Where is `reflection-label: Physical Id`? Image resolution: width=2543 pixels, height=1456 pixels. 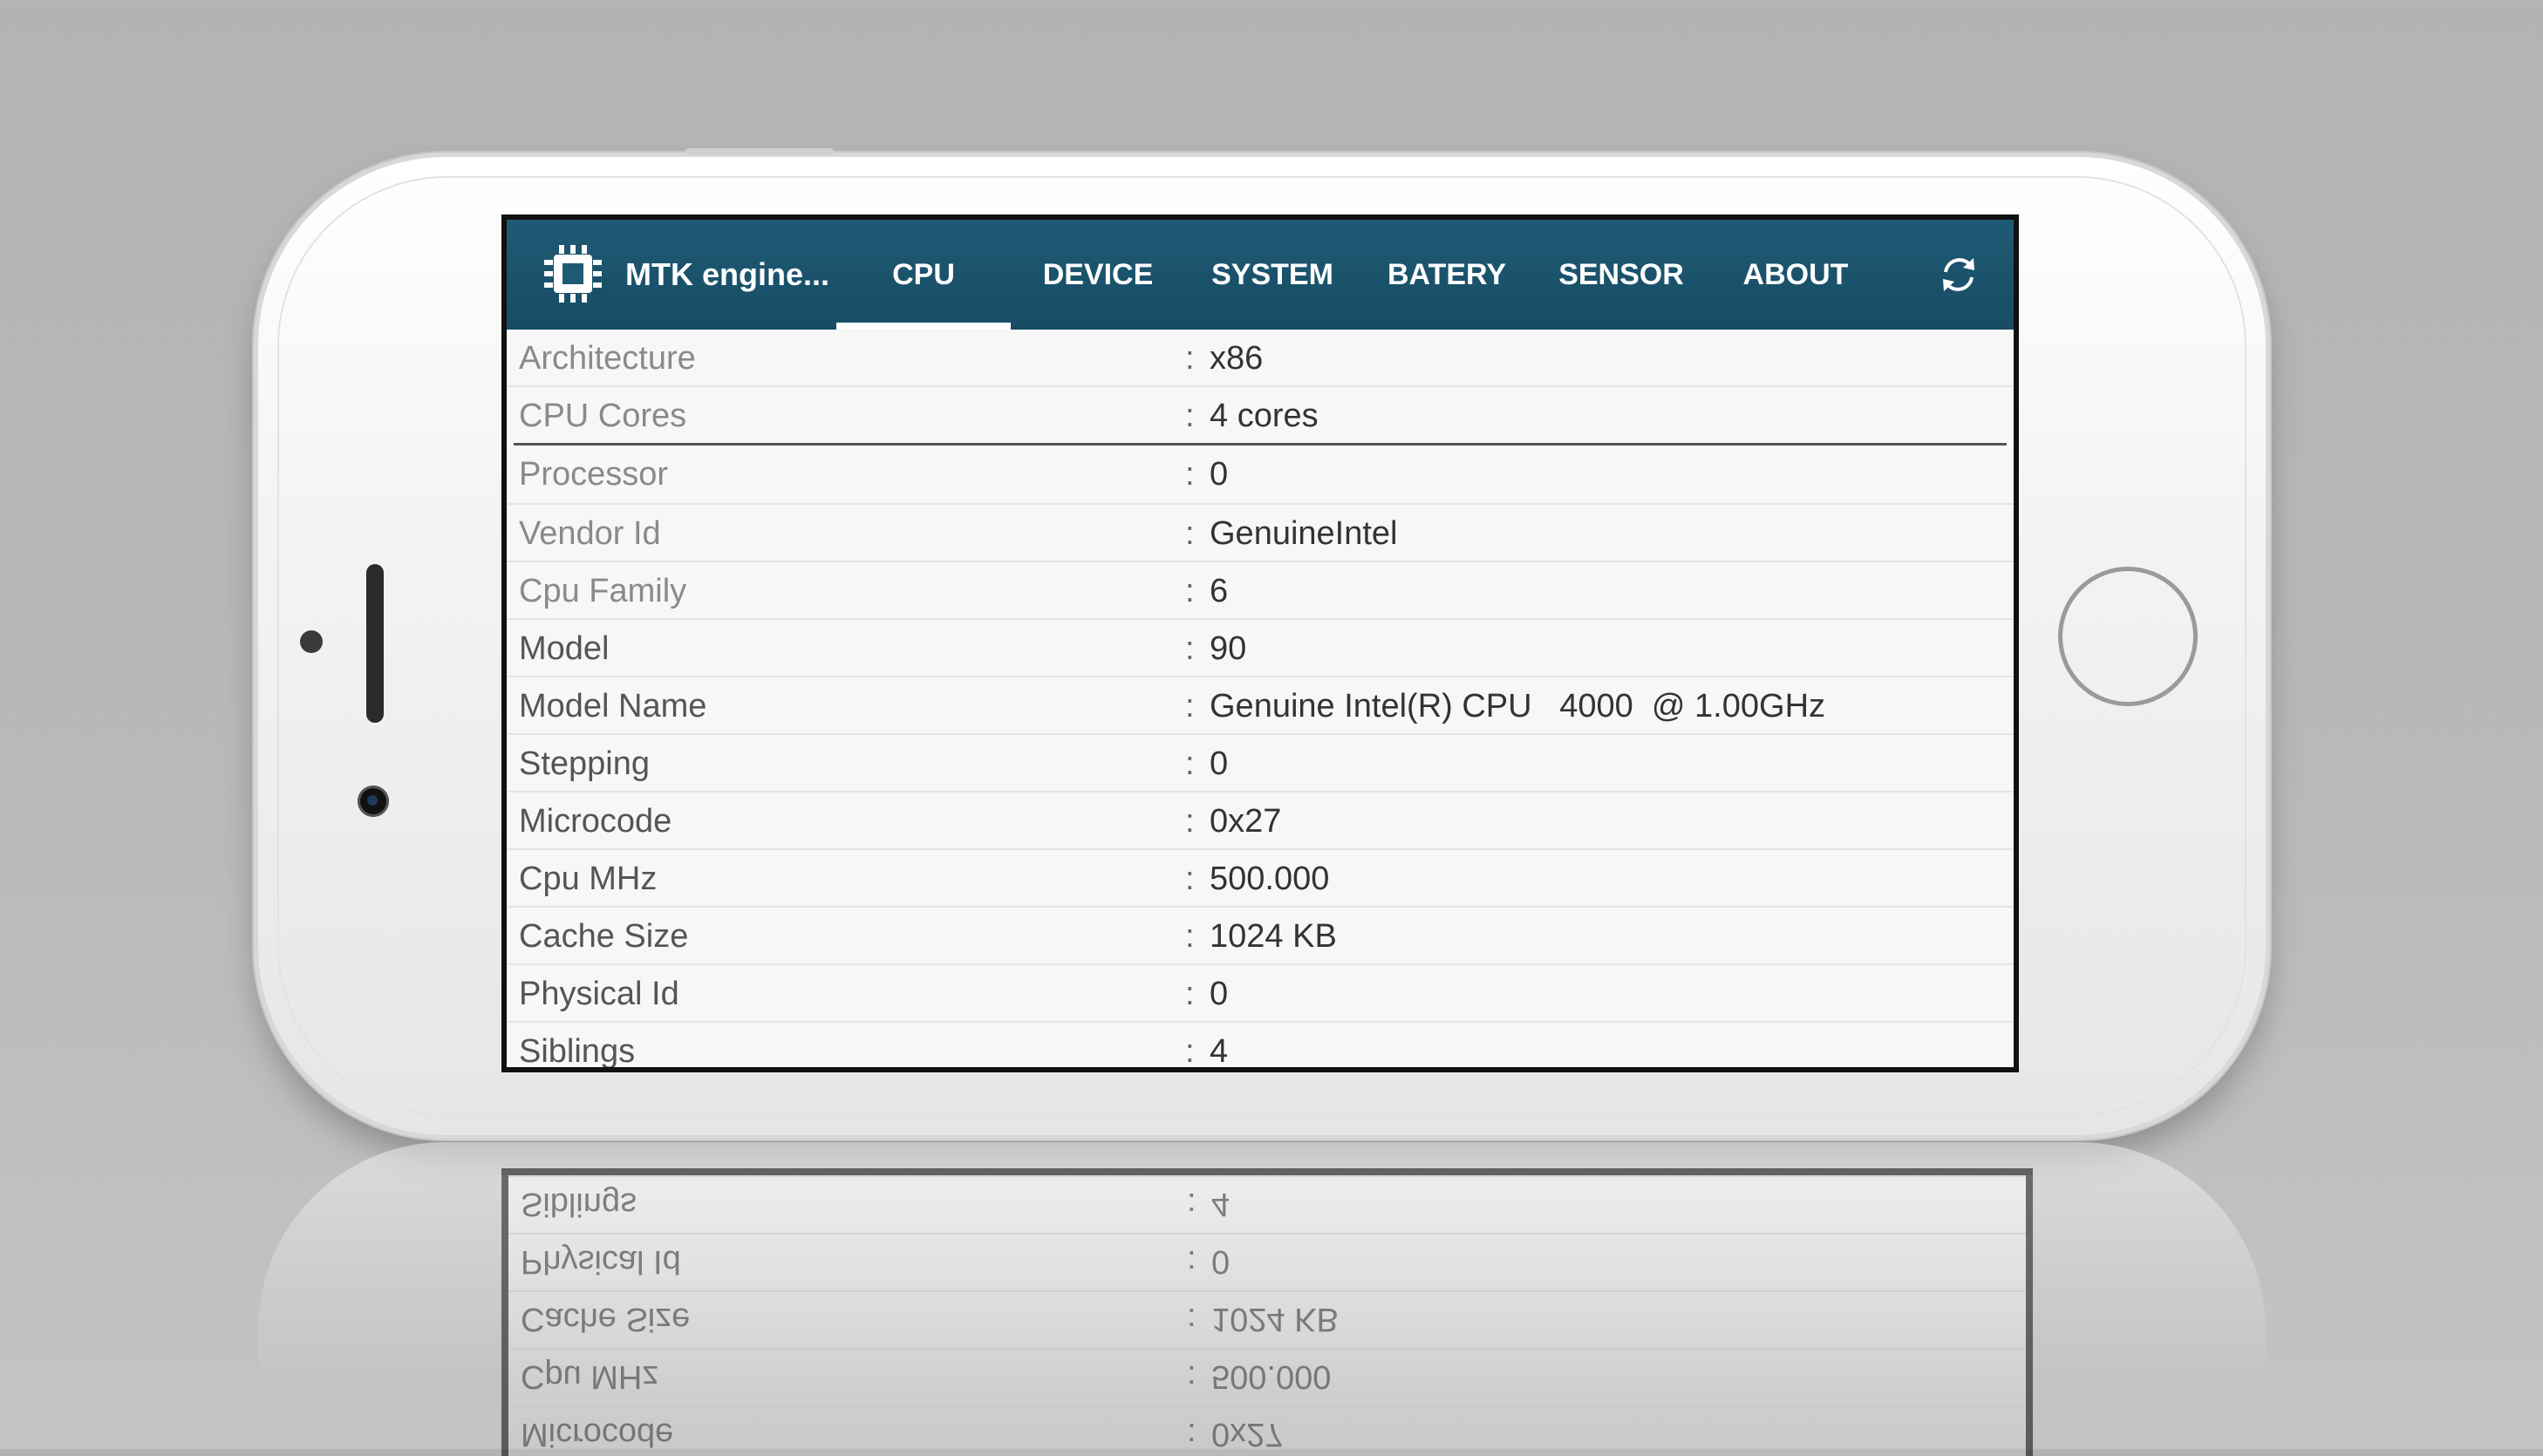 reflection-label: Physical Id is located at coordinates (601, 1261).